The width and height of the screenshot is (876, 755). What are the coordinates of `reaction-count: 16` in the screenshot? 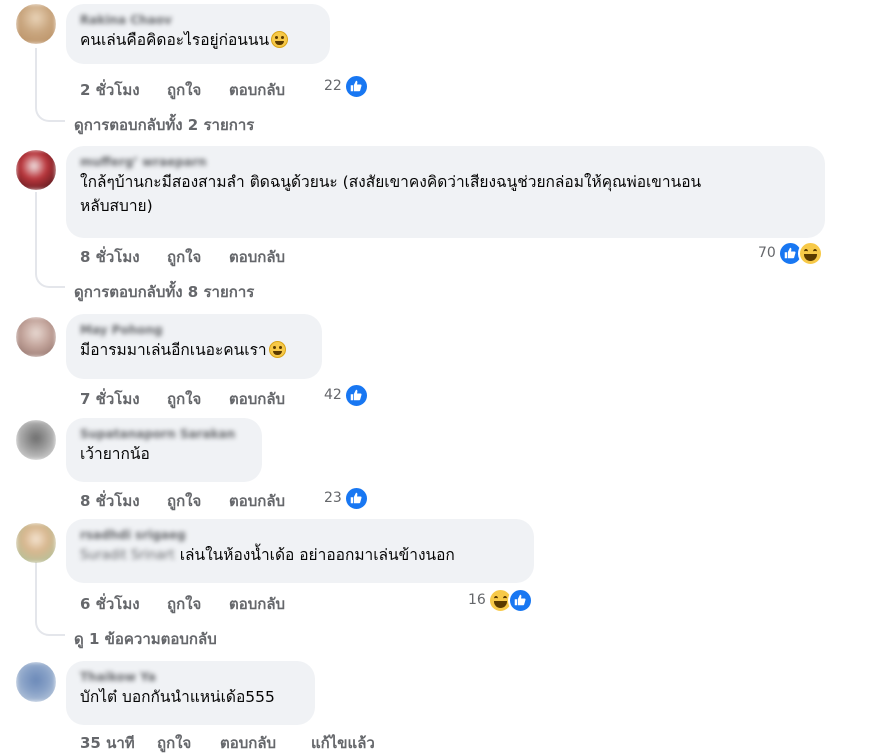 It's located at (477, 600).